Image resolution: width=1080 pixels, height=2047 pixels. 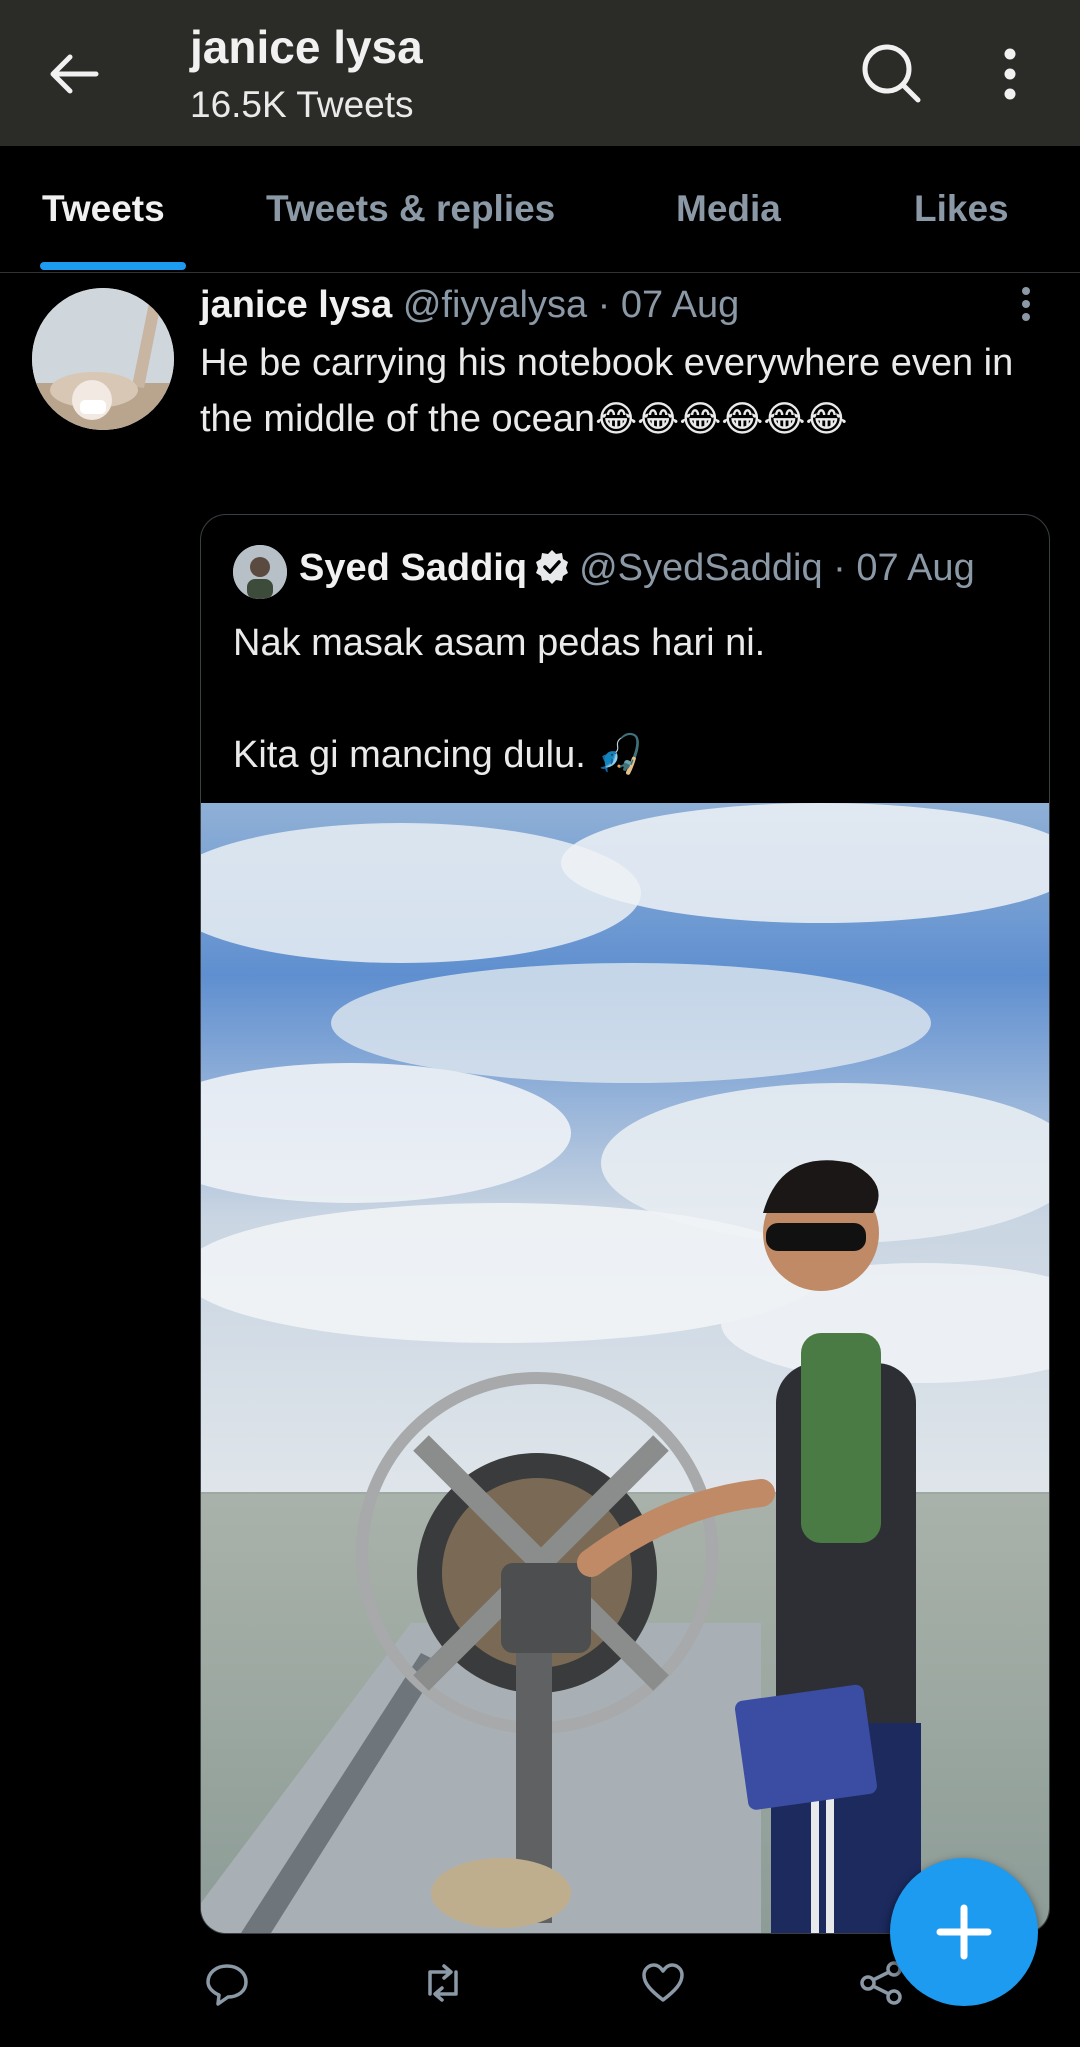 I want to click on tab-tweets: Tweets, so click(x=103, y=209).